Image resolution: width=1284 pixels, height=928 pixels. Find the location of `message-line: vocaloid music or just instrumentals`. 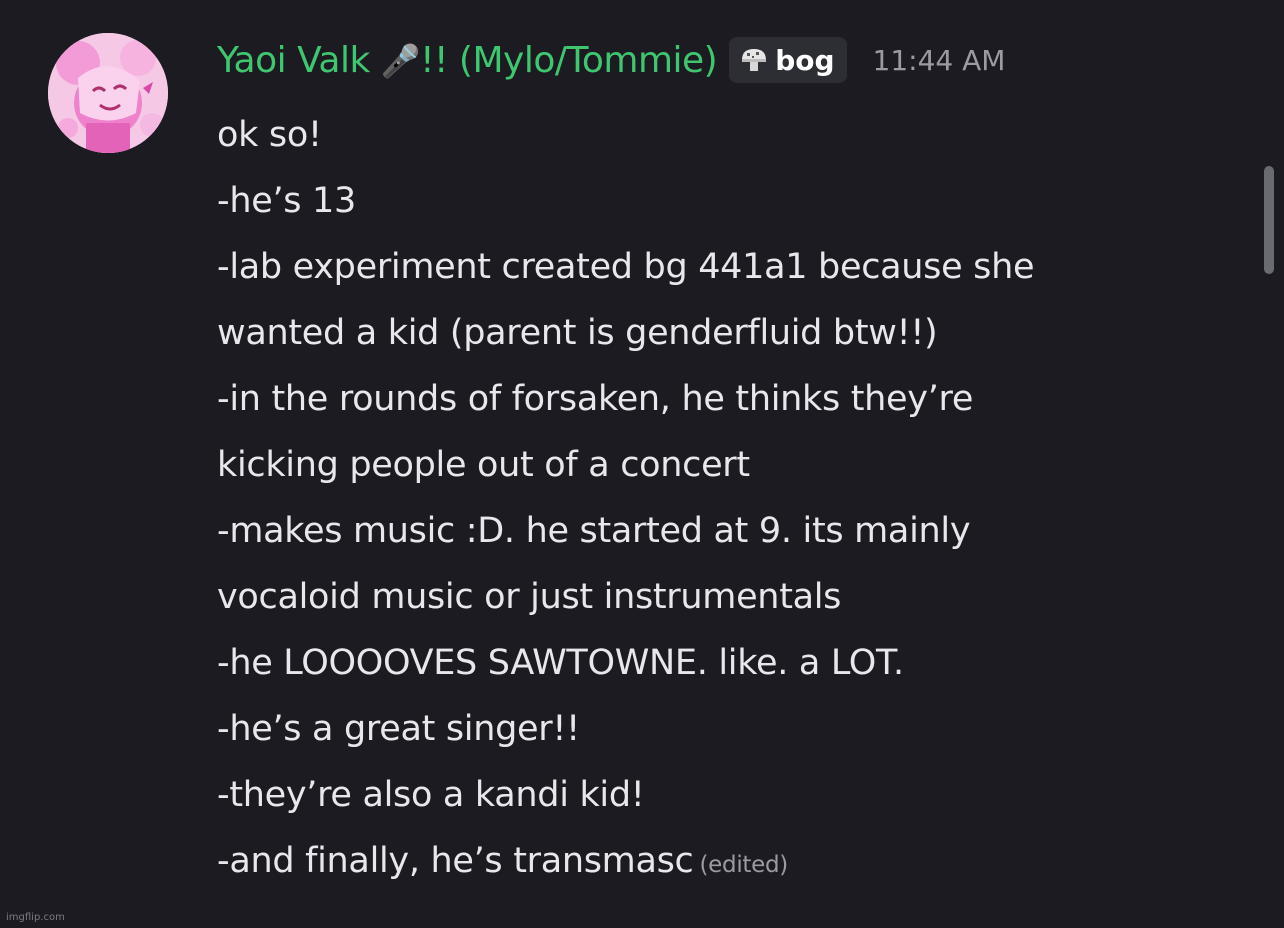

message-line: vocaloid music or just instrumentals is located at coordinates (529, 597).